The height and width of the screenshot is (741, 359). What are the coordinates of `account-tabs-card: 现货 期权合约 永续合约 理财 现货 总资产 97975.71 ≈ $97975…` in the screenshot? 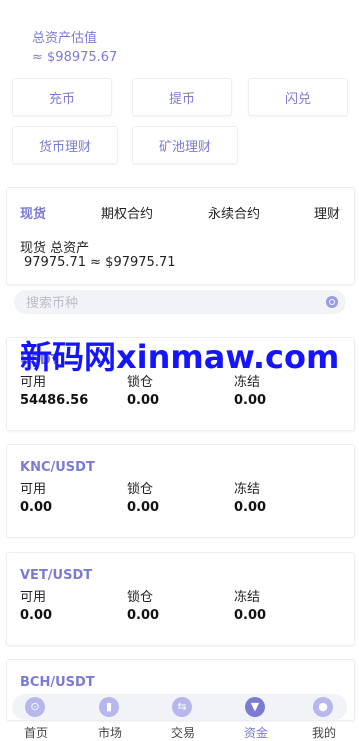 It's located at (180, 236).